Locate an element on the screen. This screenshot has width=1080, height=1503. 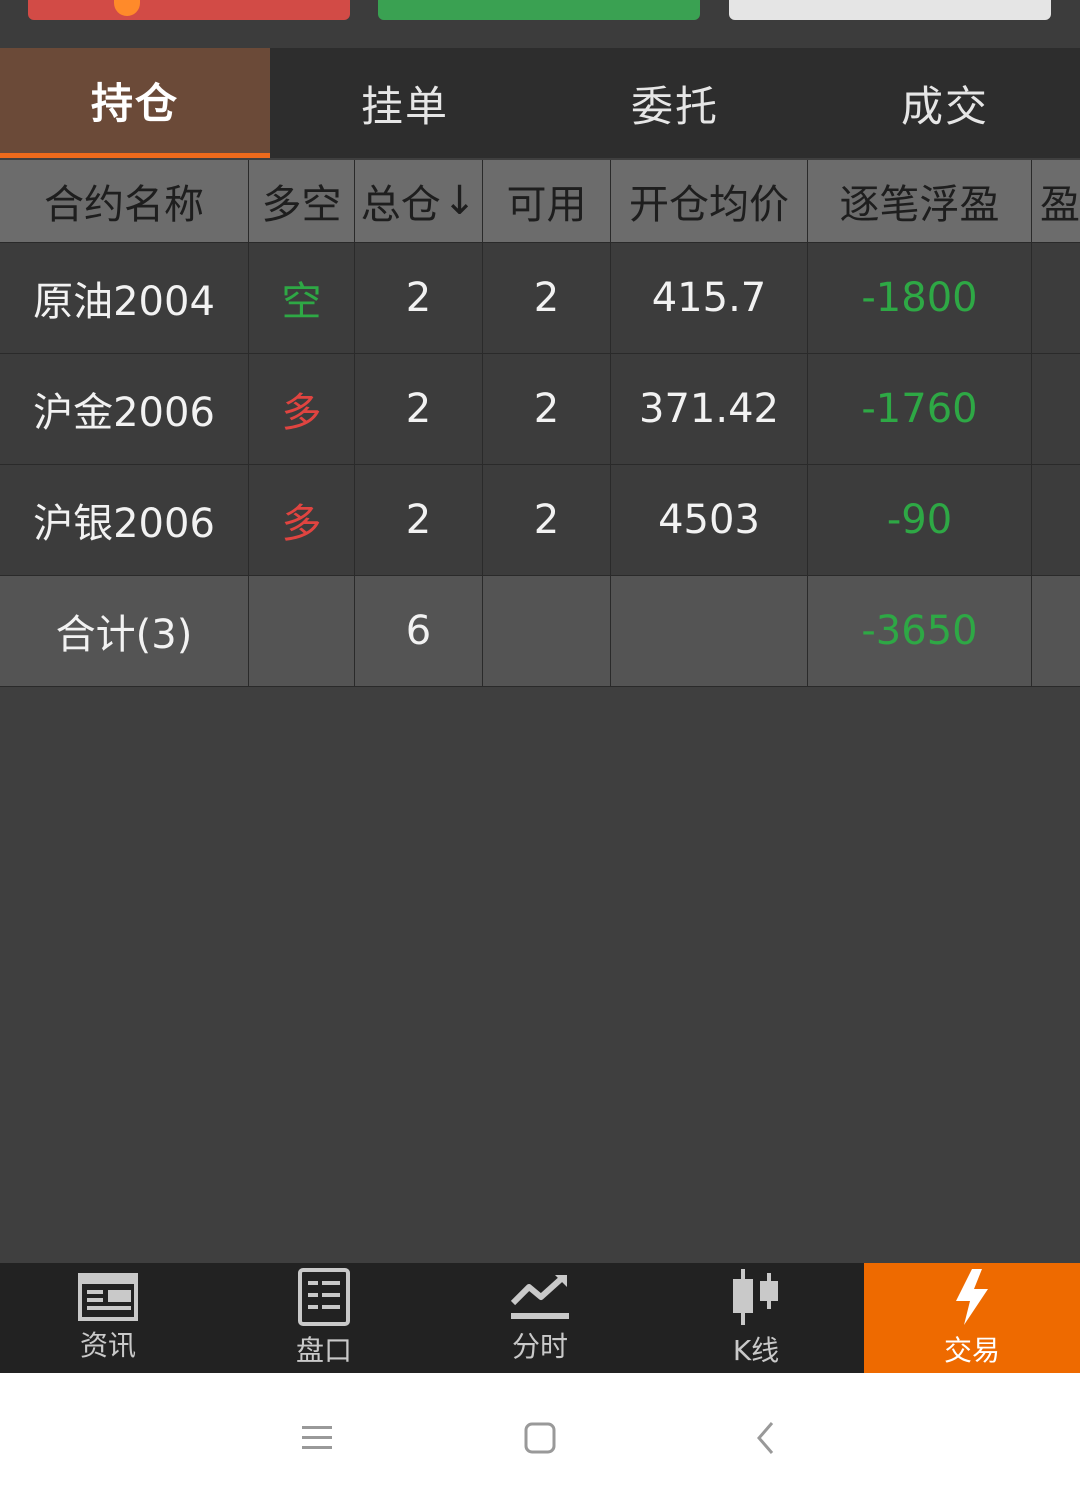
open-avg-price: 371.42 is located at coordinates (709, 409).